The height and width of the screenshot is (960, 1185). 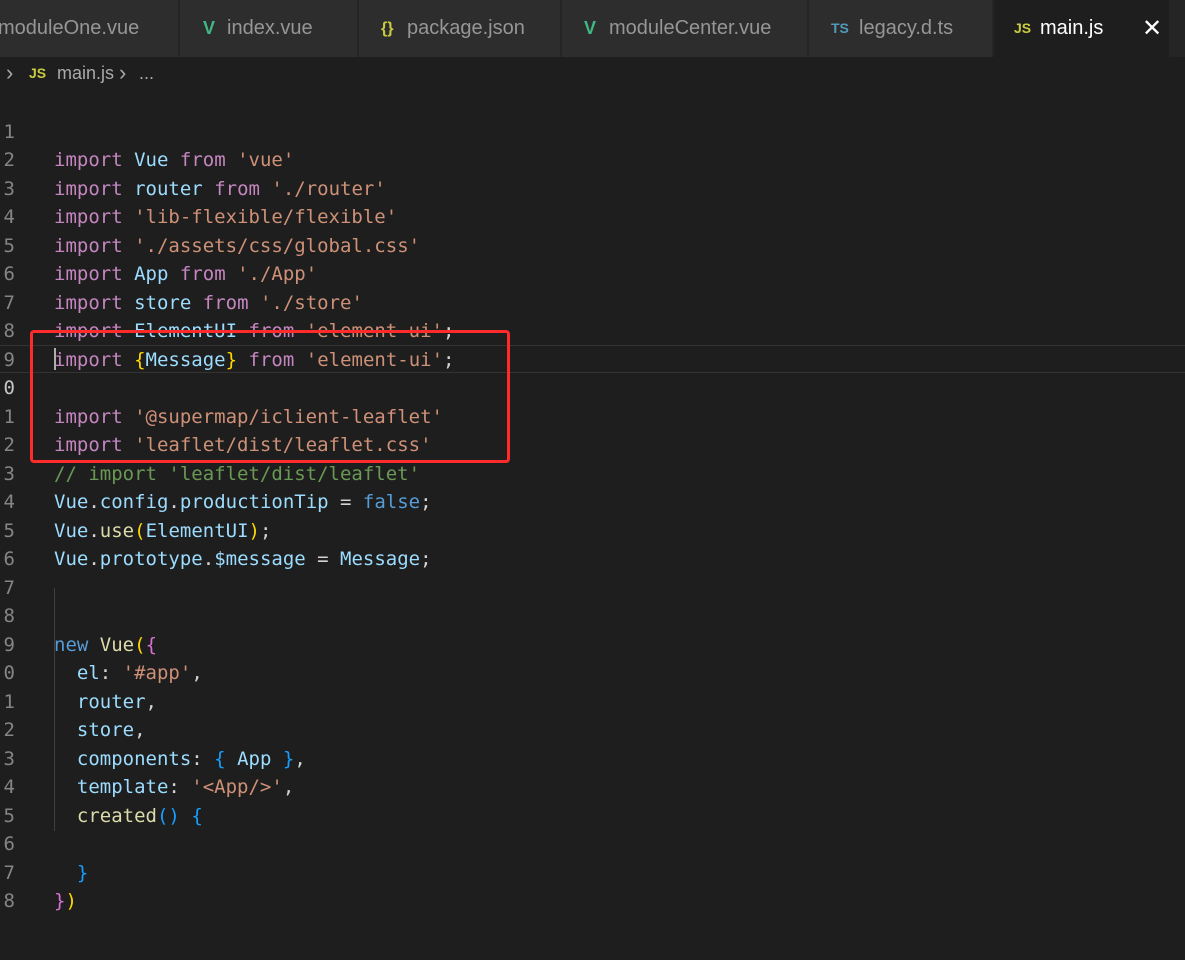 What do you see at coordinates (1152, 28) in the screenshot?
I see `close-tab-icon: ✕` at bounding box center [1152, 28].